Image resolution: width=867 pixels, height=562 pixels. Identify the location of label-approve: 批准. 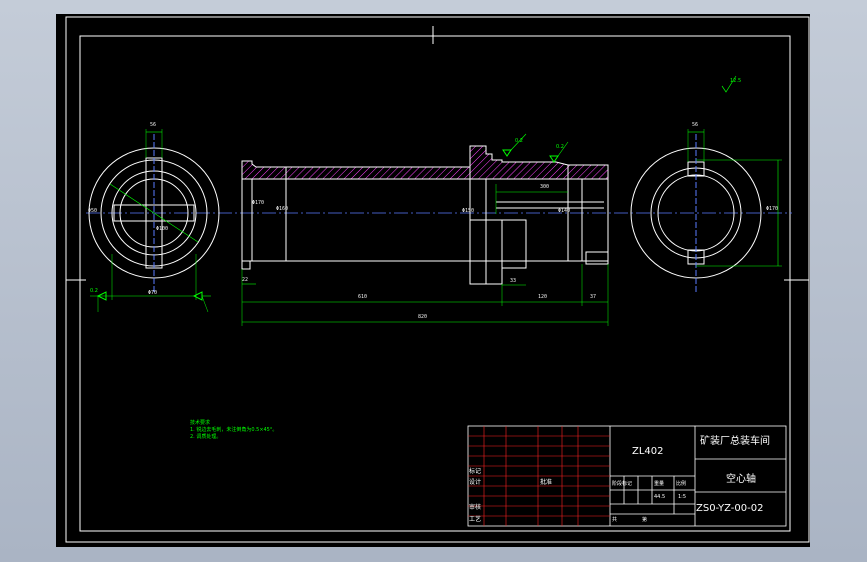
(546, 482).